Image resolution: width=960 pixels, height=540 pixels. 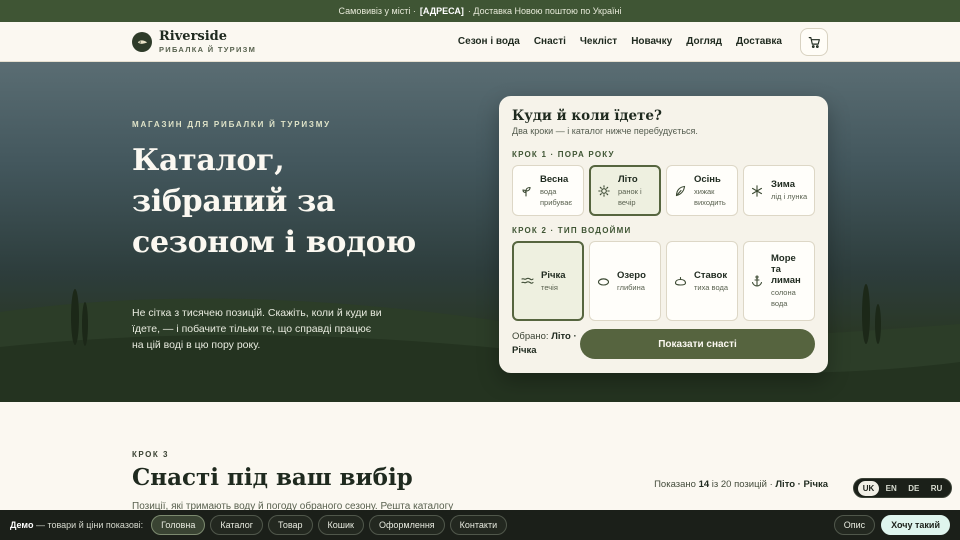 What do you see at coordinates (208, 49) in the screenshot?
I see `brand-tagline: РИБАЛКА Й ТУРИЗМ` at bounding box center [208, 49].